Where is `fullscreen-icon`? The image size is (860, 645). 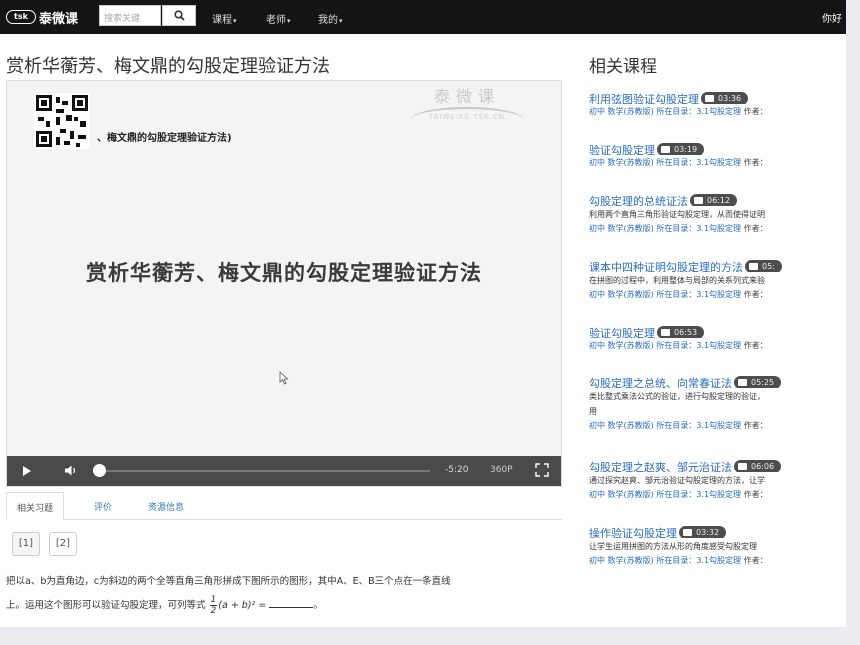
fullscreen-icon is located at coordinates (542, 470).